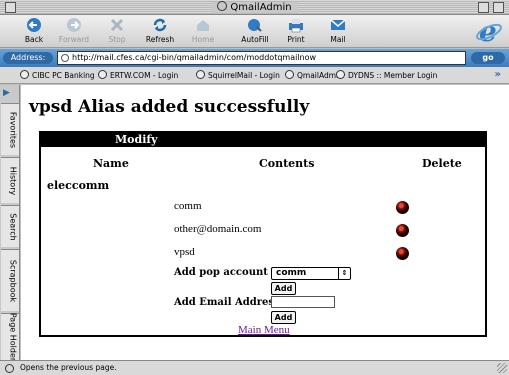  I want to click on panel-title: Modify, so click(263, 140).